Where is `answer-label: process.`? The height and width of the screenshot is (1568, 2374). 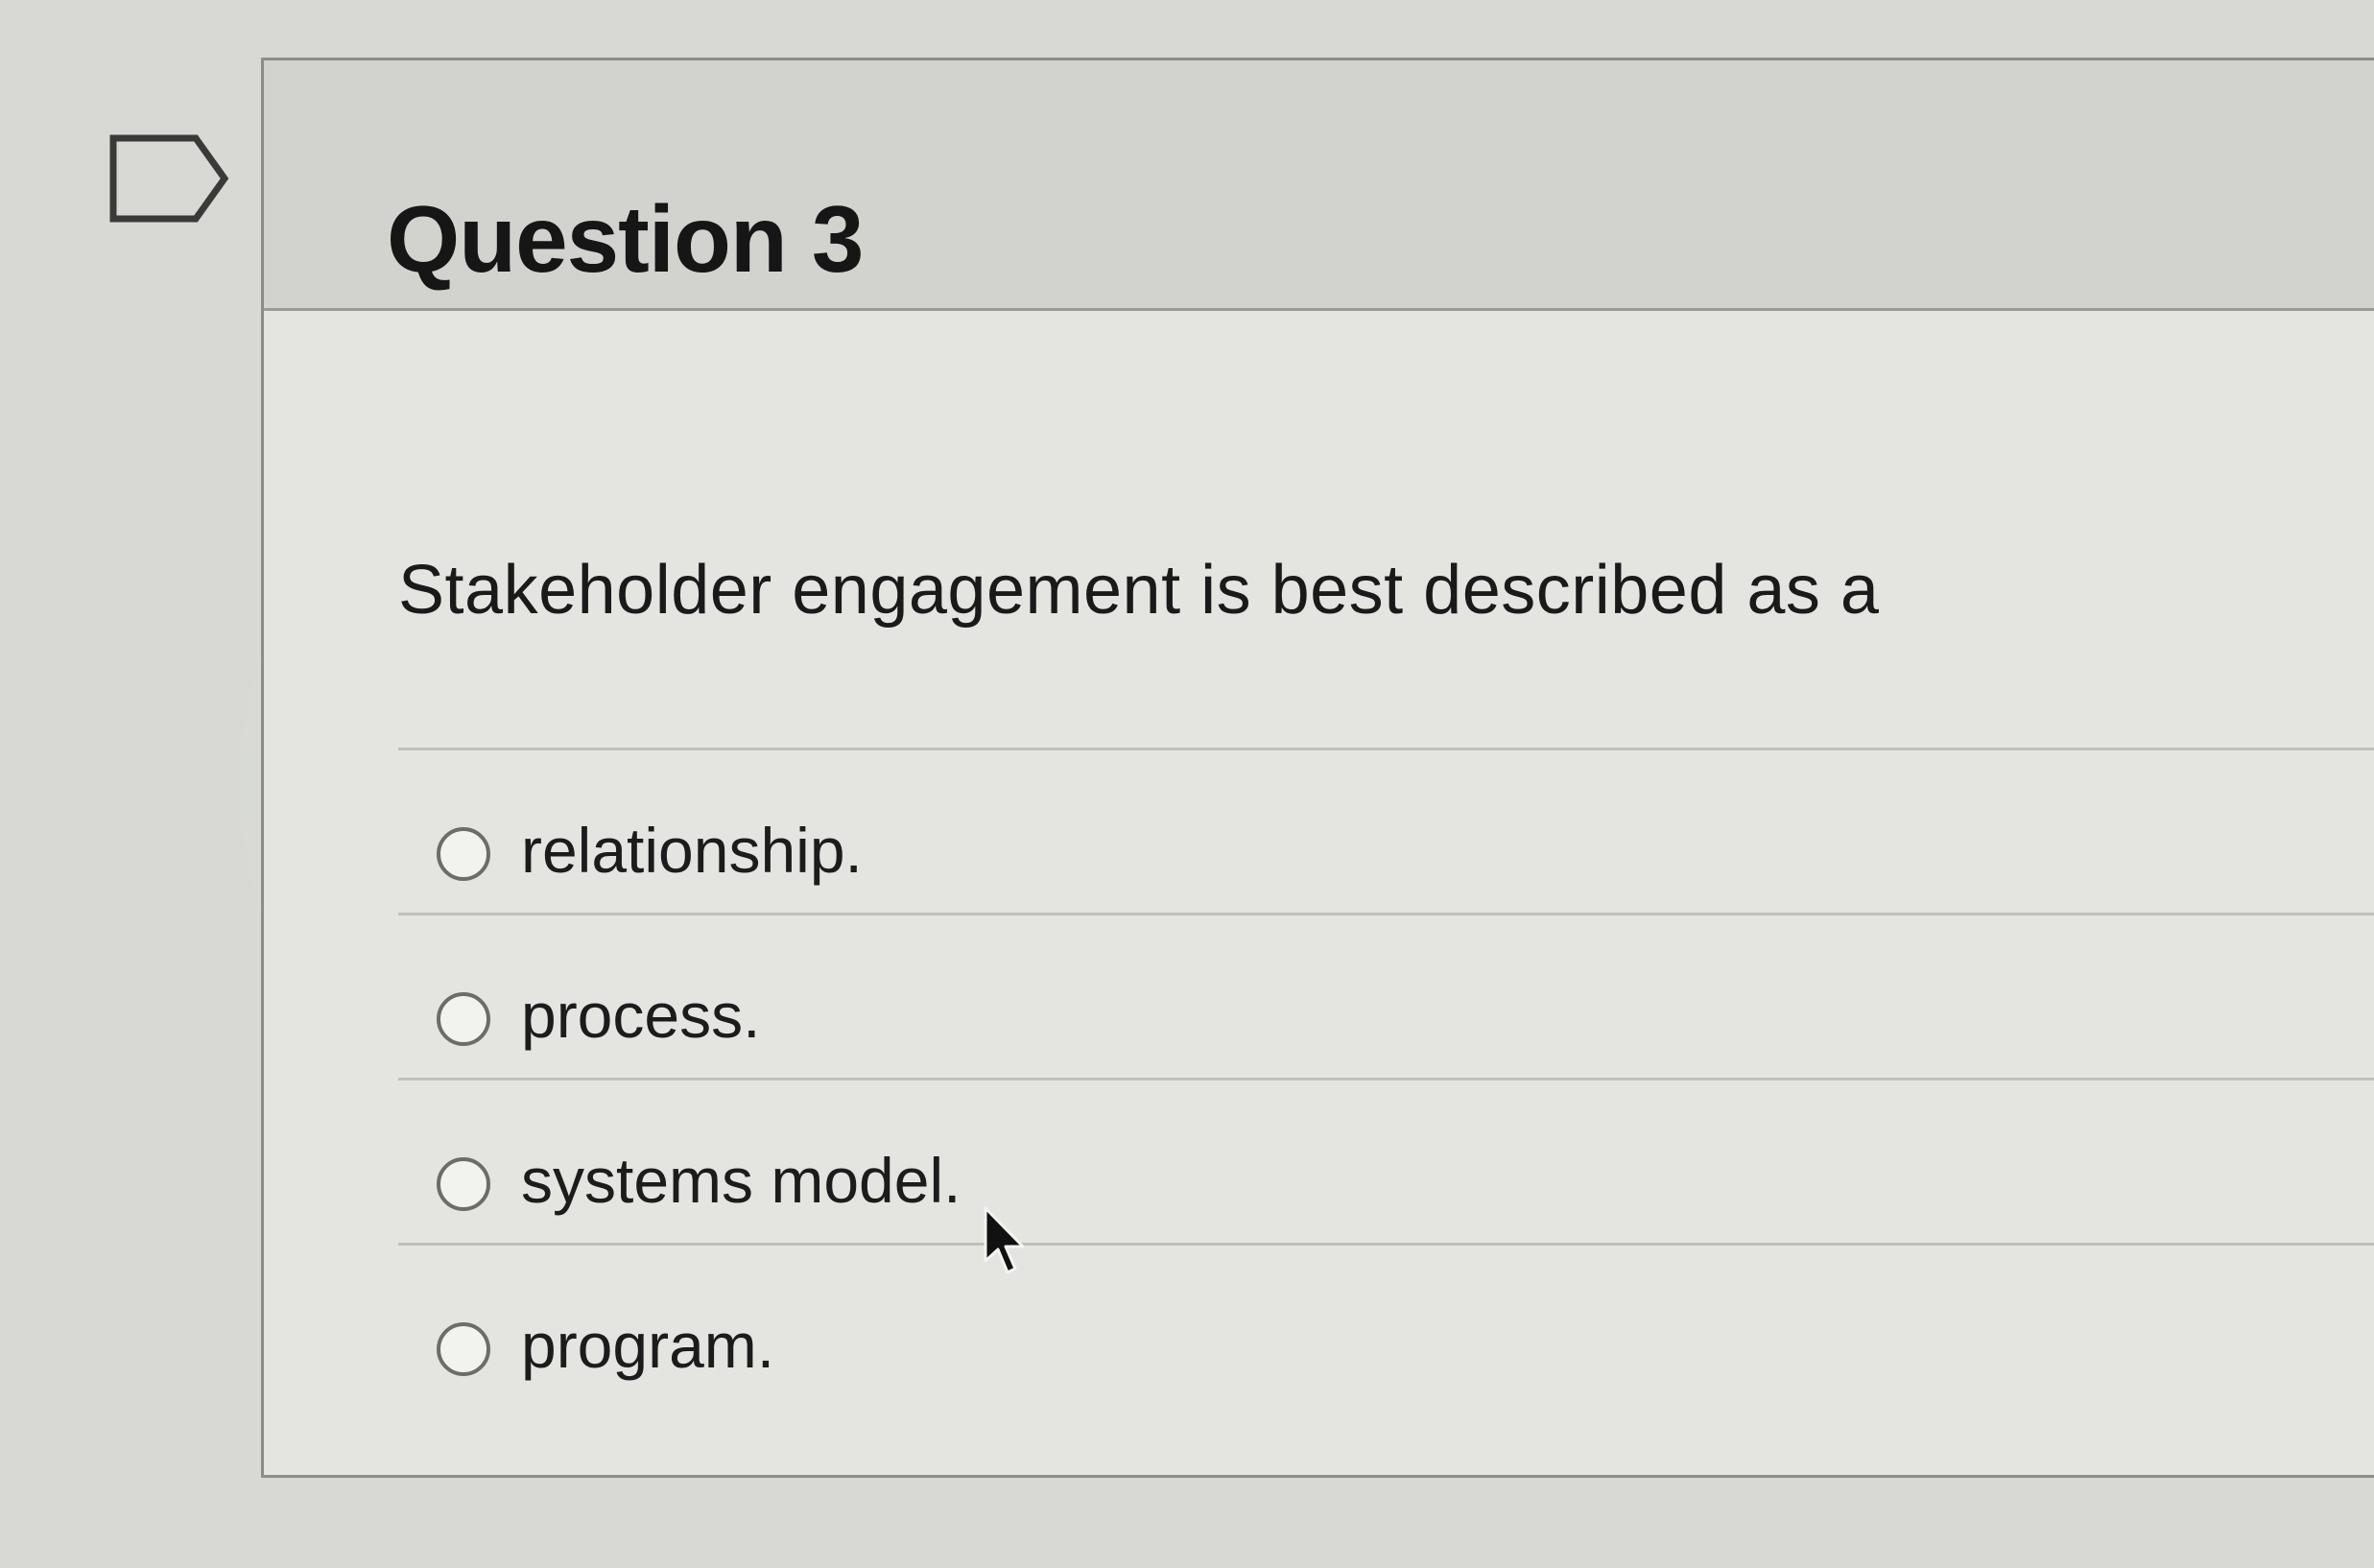 answer-label: process. is located at coordinates (641, 1015).